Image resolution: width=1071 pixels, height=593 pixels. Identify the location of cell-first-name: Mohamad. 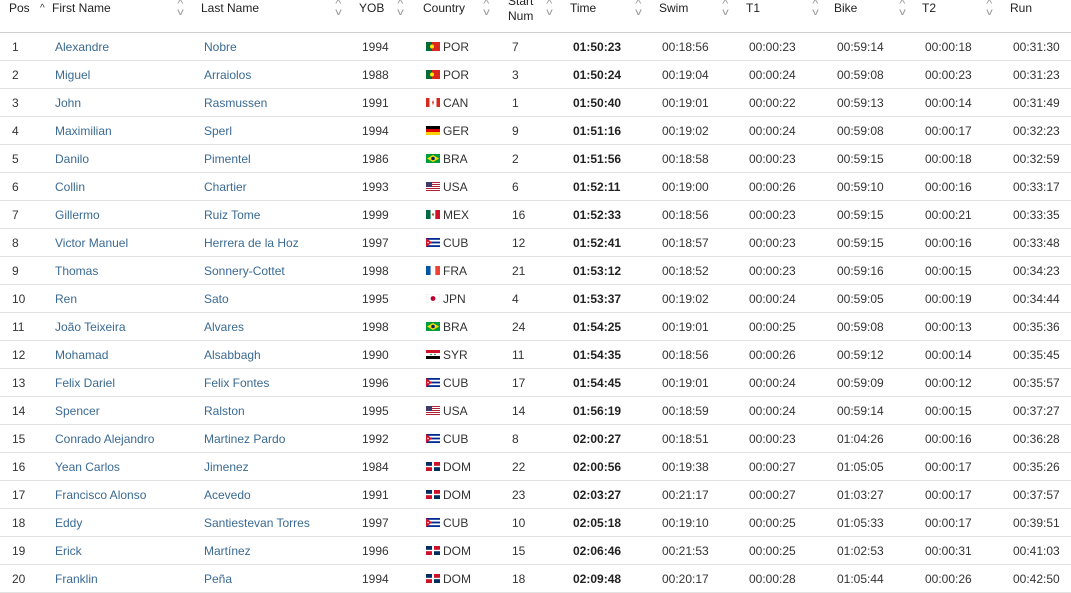
(81, 355).